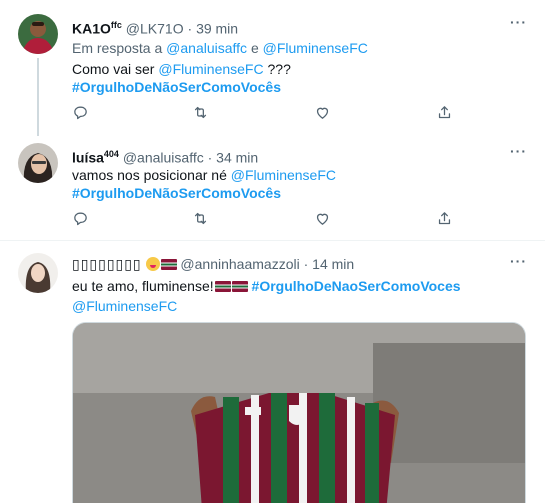 The width and height of the screenshot is (545, 503). I want to click on tweet-text: Como vai ser @FluminenseFC ???, so click(181, 69).